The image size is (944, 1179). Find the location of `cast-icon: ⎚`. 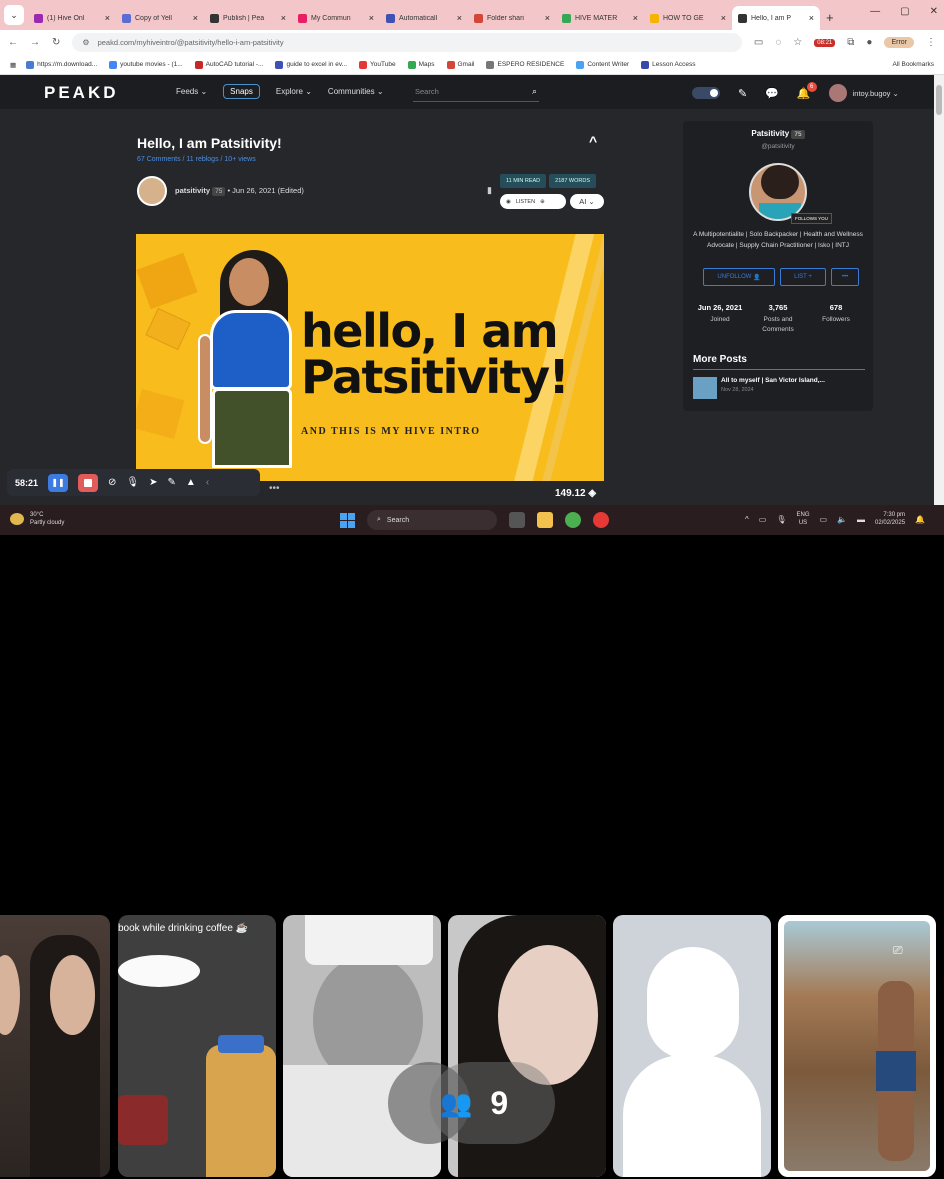

cast-icon: ⎚ is located at coordinates (903, 952).